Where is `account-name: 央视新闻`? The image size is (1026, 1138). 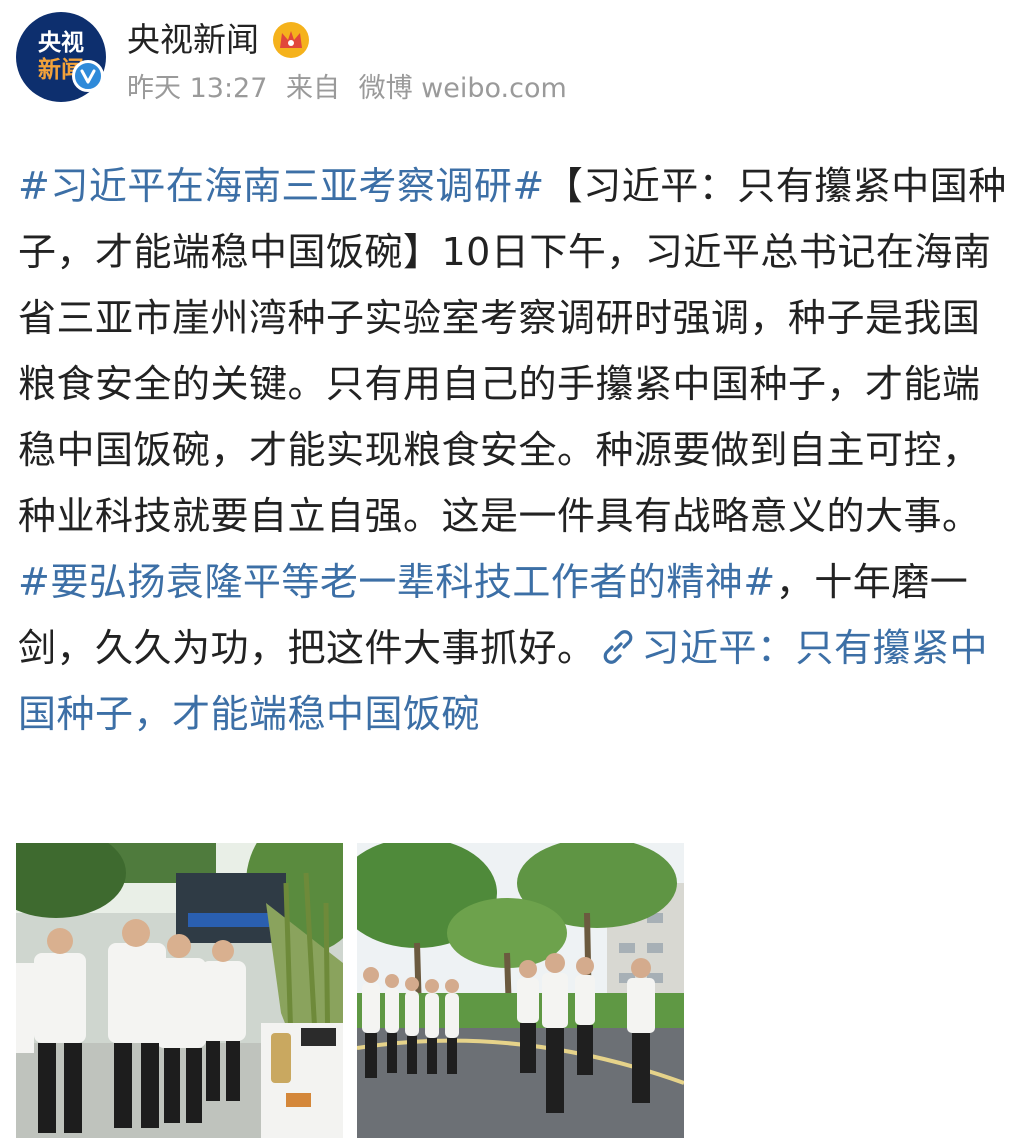 account-name: 央视新闻 is located at coordinates (193, 40).